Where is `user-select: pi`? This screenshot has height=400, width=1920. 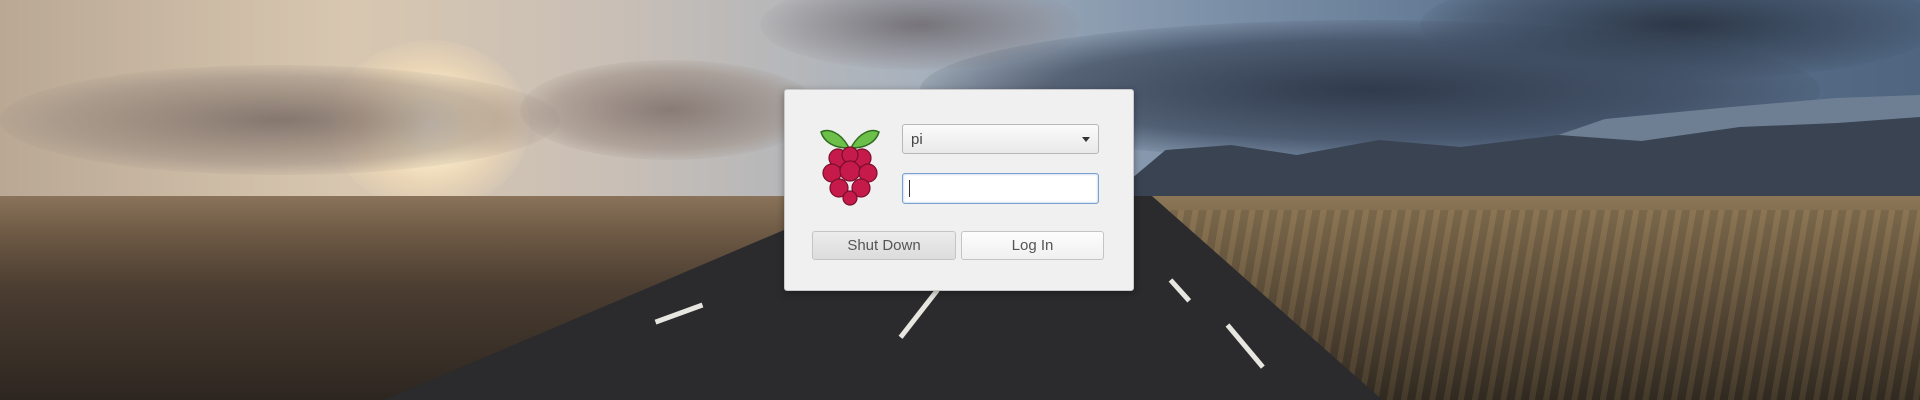
user-select: pi is located at coordinates (1000, 139).